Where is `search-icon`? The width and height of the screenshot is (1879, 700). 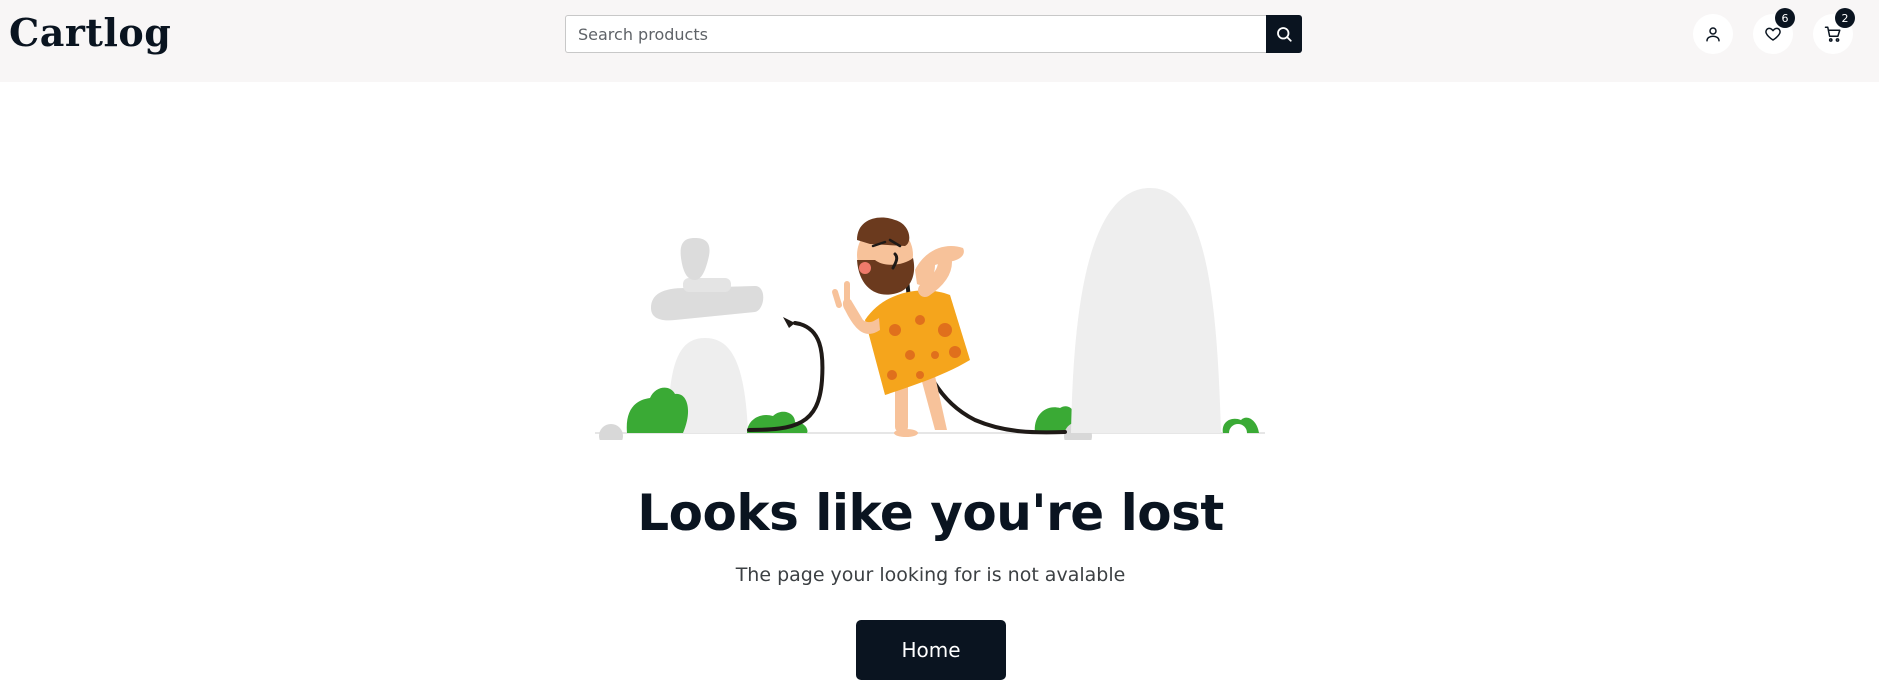
search-icon is located at coordinates (1284, 34).